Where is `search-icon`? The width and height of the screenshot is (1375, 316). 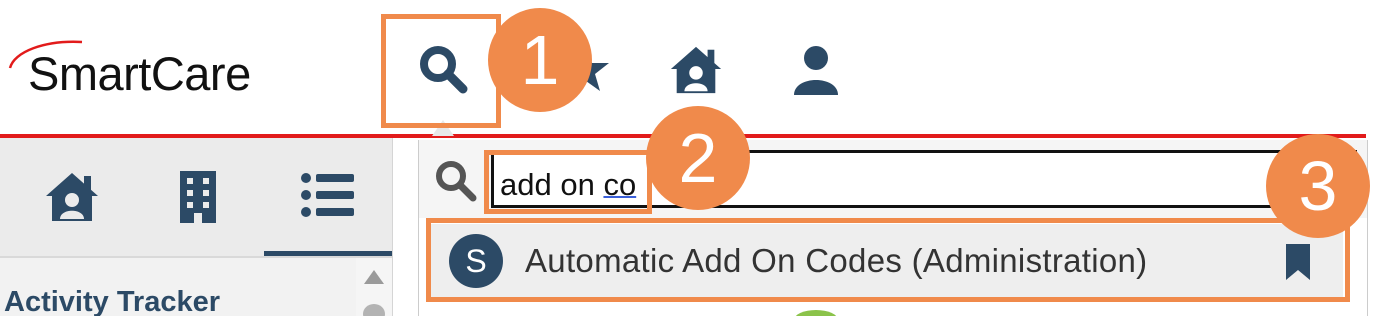
search-icon is located at coordinates (456, 181).